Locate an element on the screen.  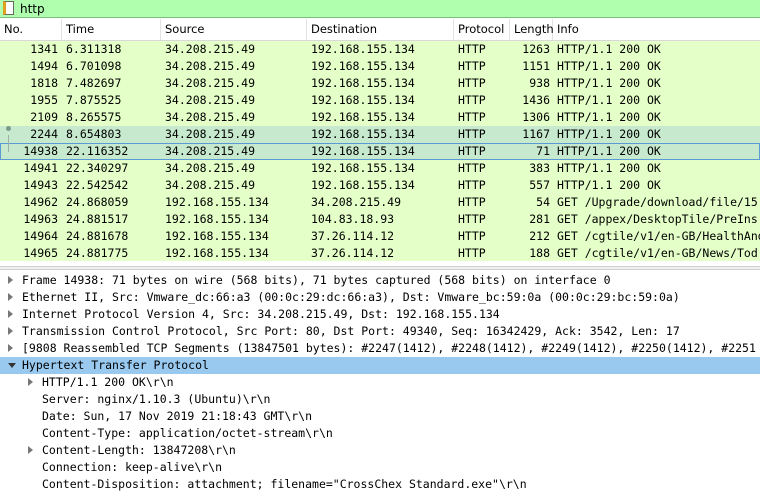
detail-tree-item: Server: nginx/1.10.3 (Ubuntu)\r\n is located at coordinates (380, 399).